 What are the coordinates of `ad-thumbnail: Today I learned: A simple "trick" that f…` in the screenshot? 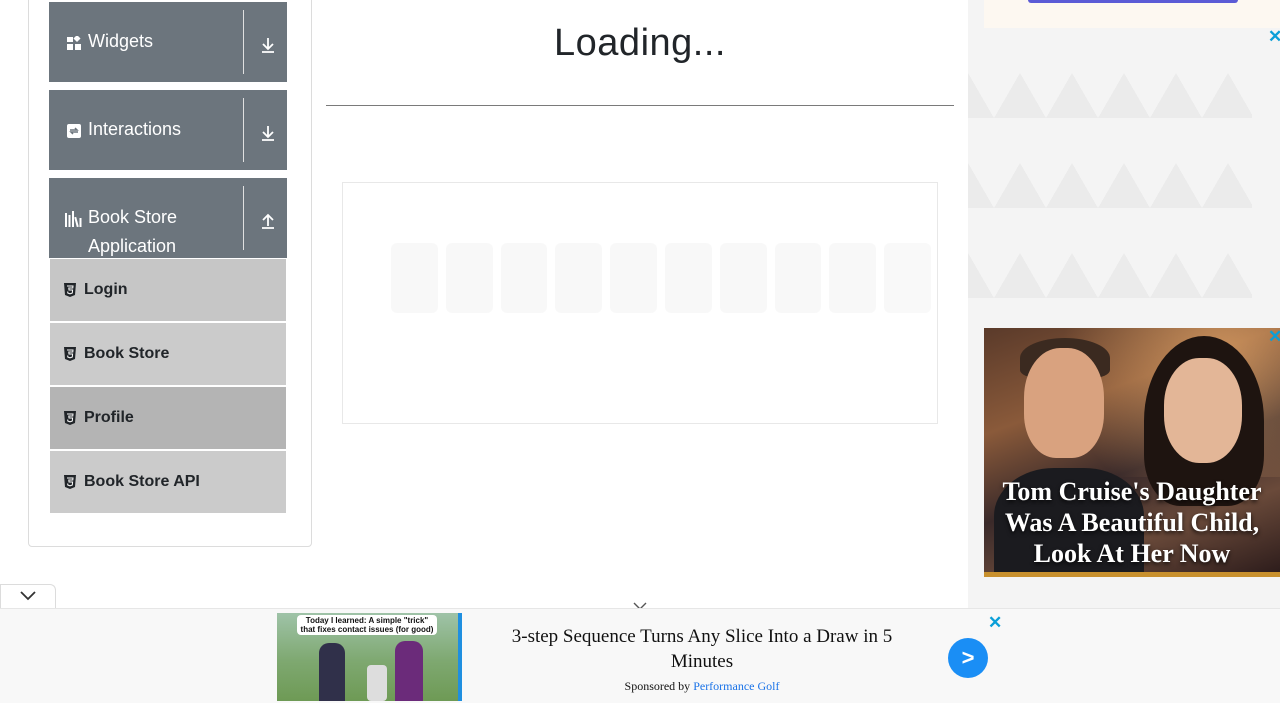 It's located at (369, 657).